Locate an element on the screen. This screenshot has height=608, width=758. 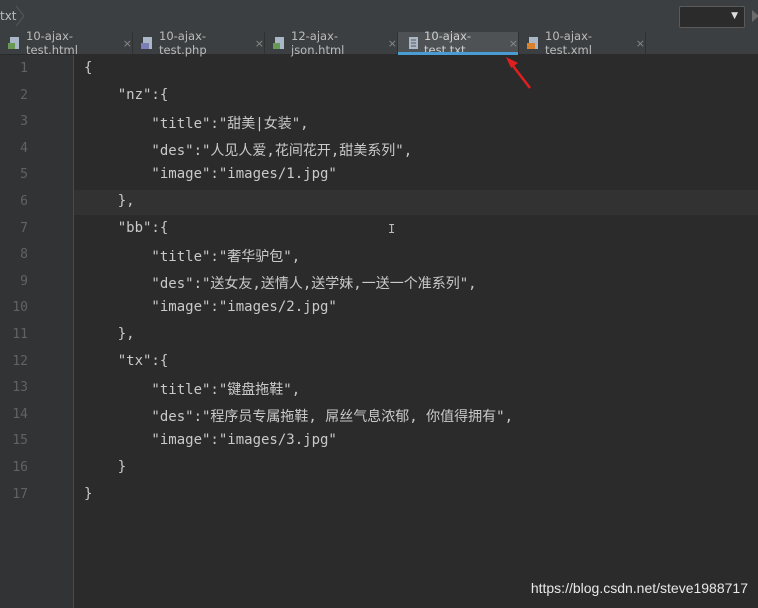
line-number: 14 is located at coordinates (20, 414).